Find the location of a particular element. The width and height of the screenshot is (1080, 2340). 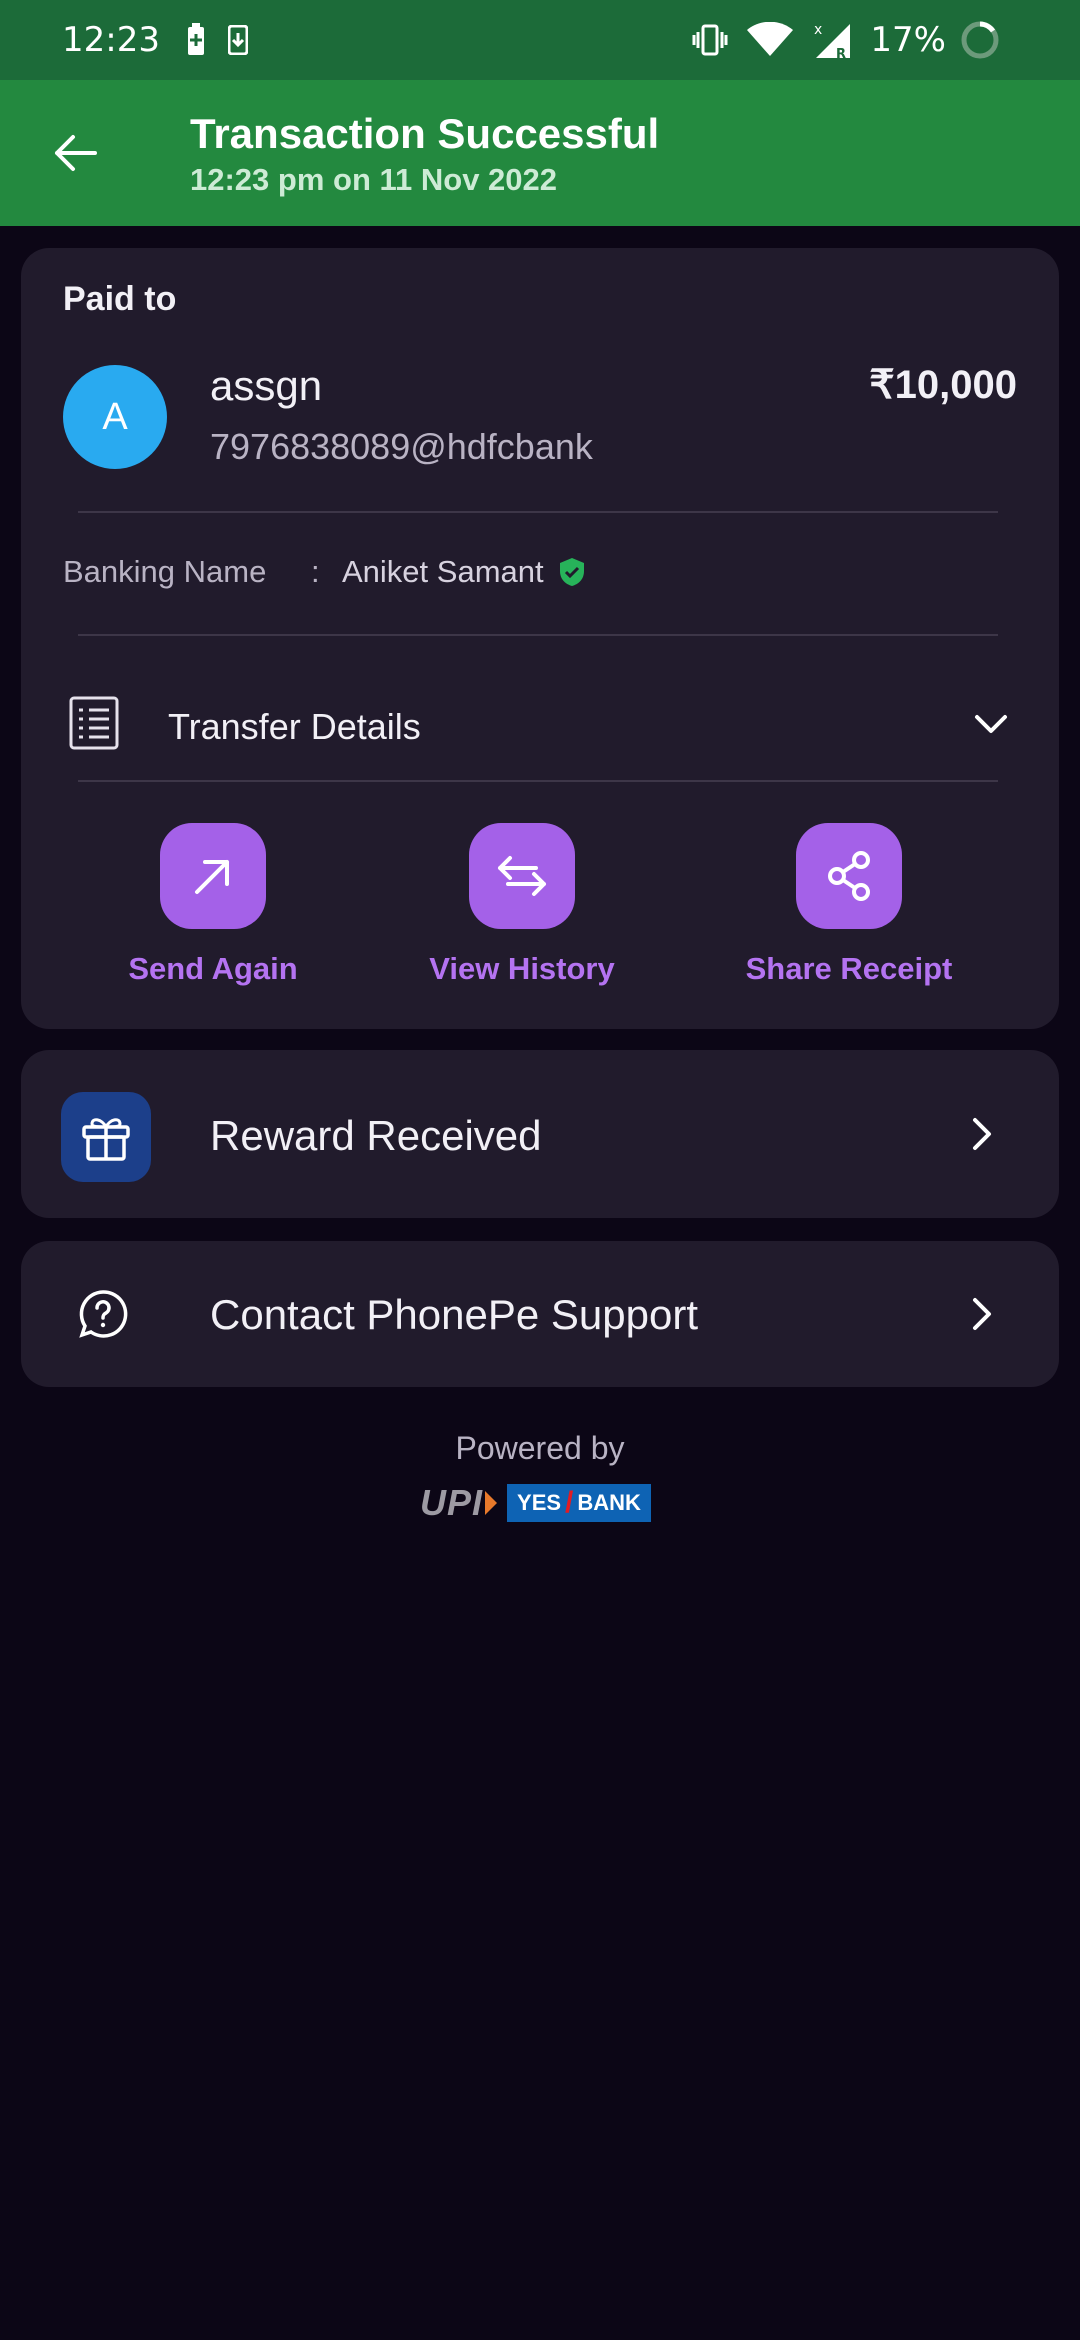

reward-received-row: Reward Received is located at coordinates (540, 1134).